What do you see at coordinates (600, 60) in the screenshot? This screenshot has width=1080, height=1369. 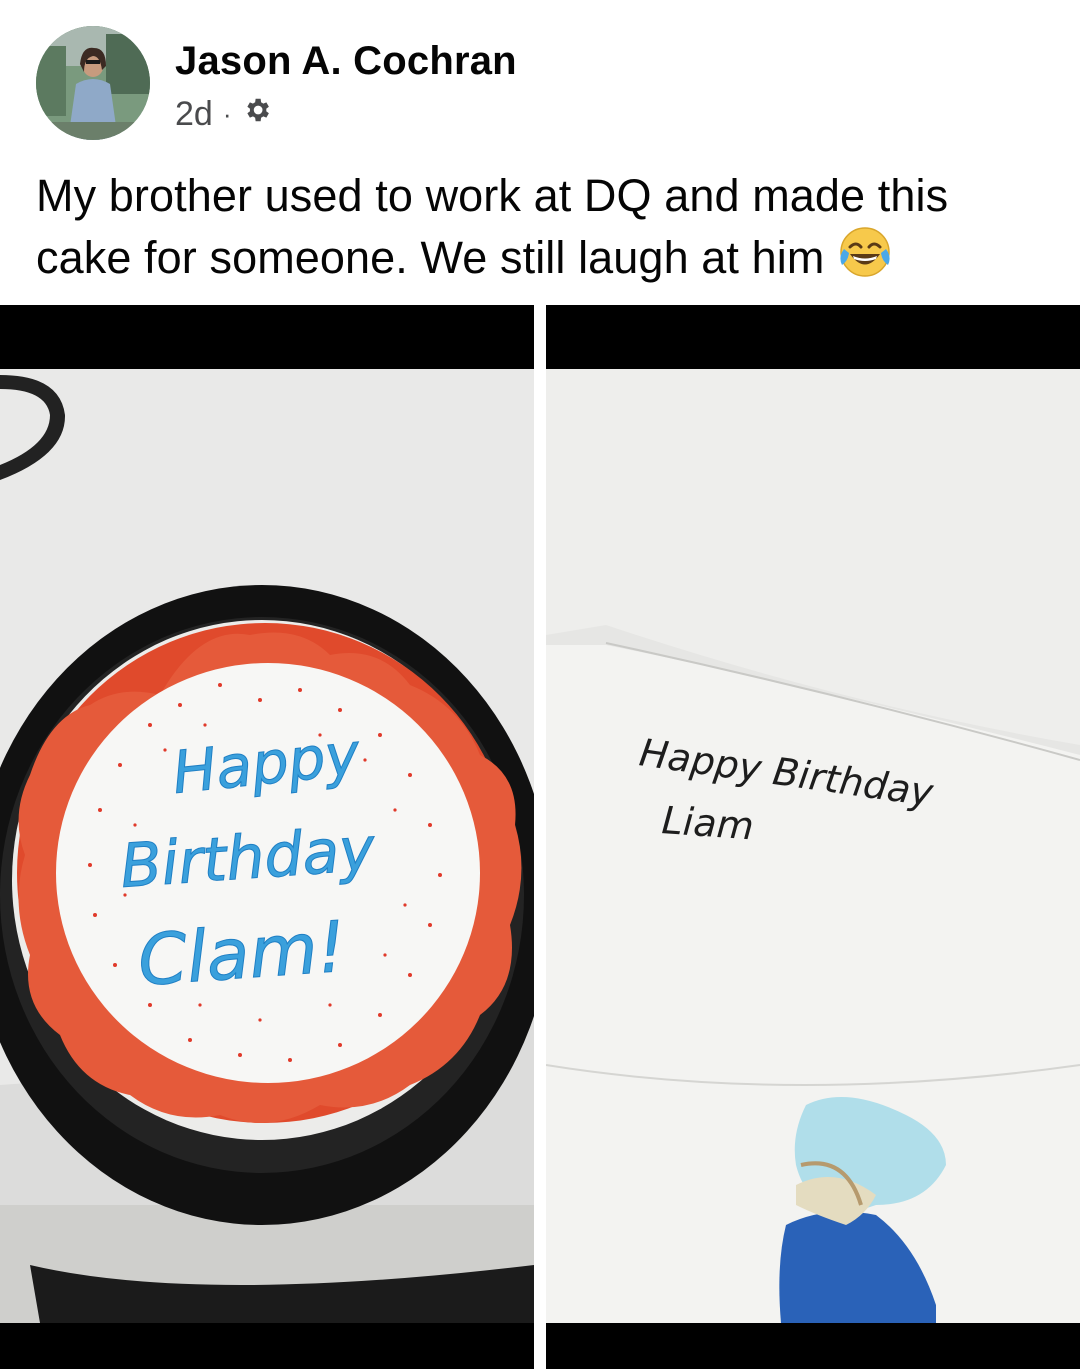 I see `author-name-fade` at bounding box center [600, 60].